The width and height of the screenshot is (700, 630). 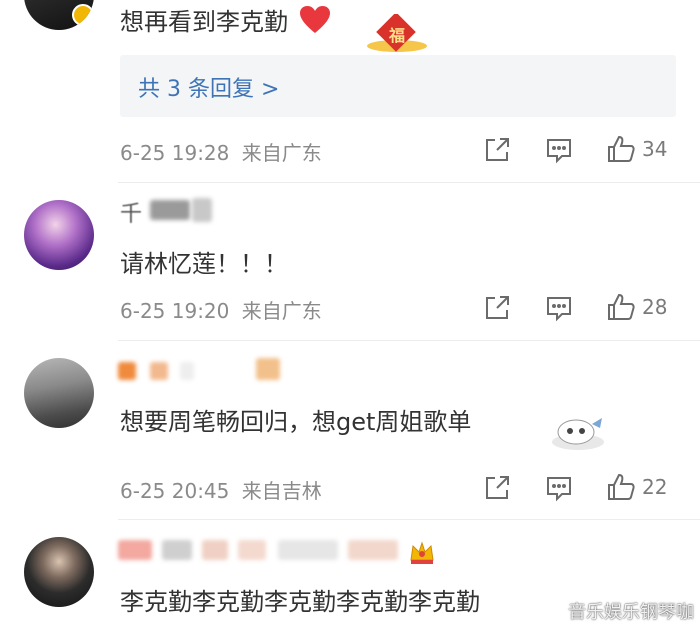 I want to click on watermark-text: 音乐娱乐钢琴咖, so click(x=631, y=612).